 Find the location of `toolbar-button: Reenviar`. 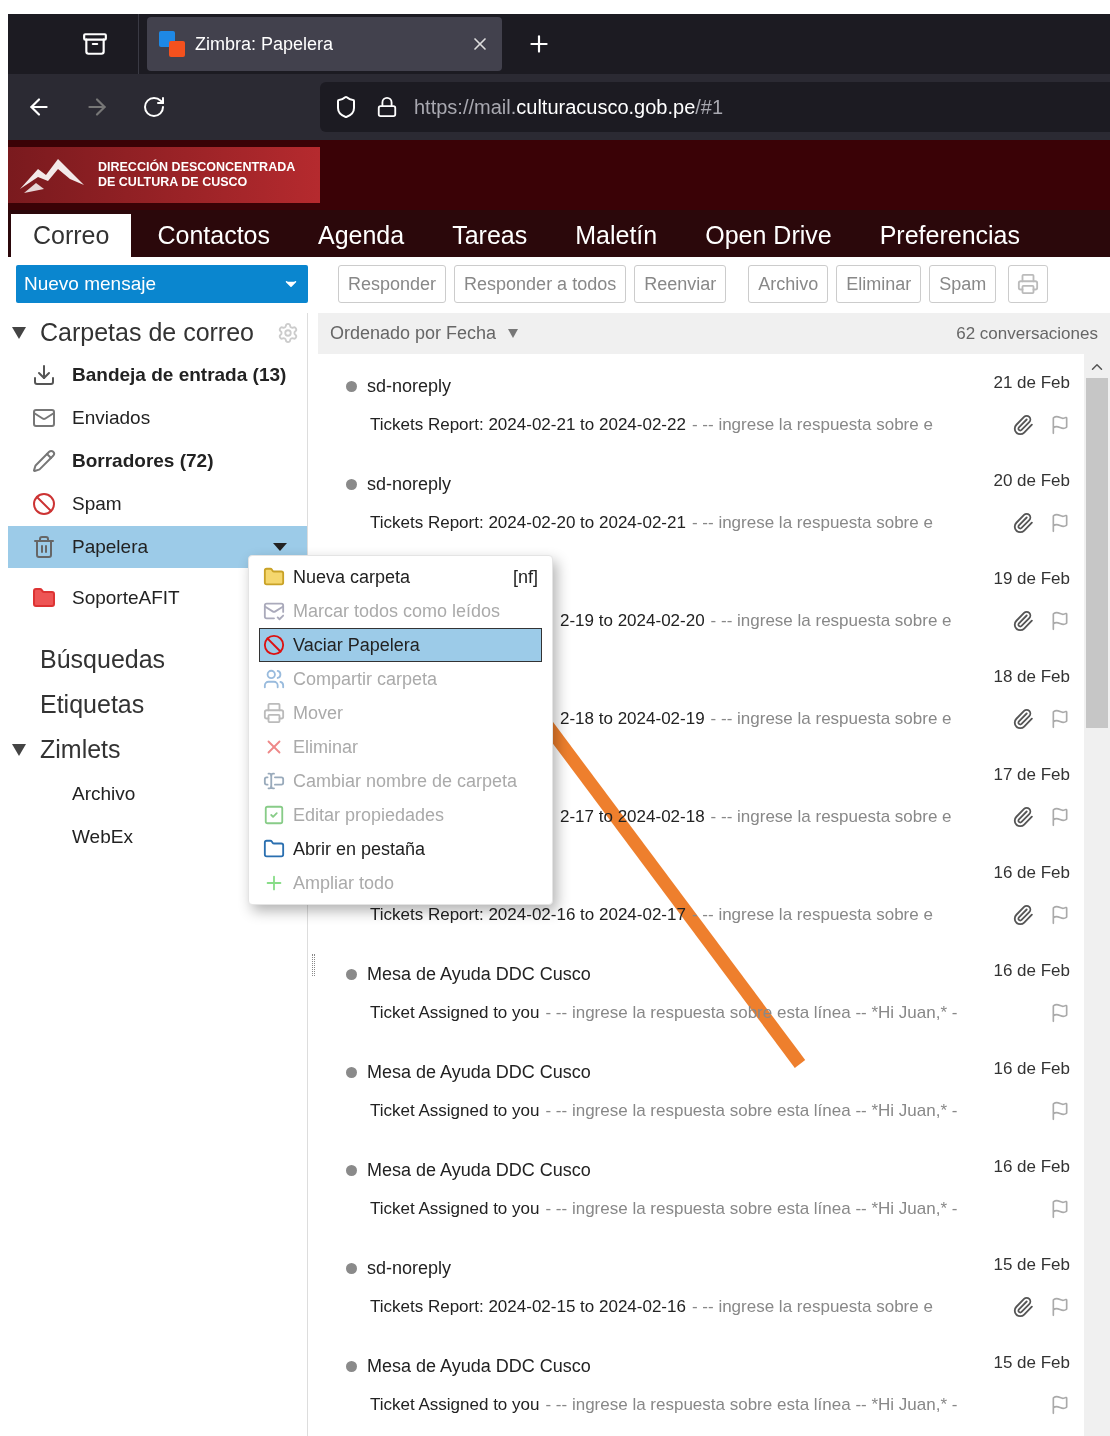

toolbar-button: Reenviar is located at coordinates (680, 284).